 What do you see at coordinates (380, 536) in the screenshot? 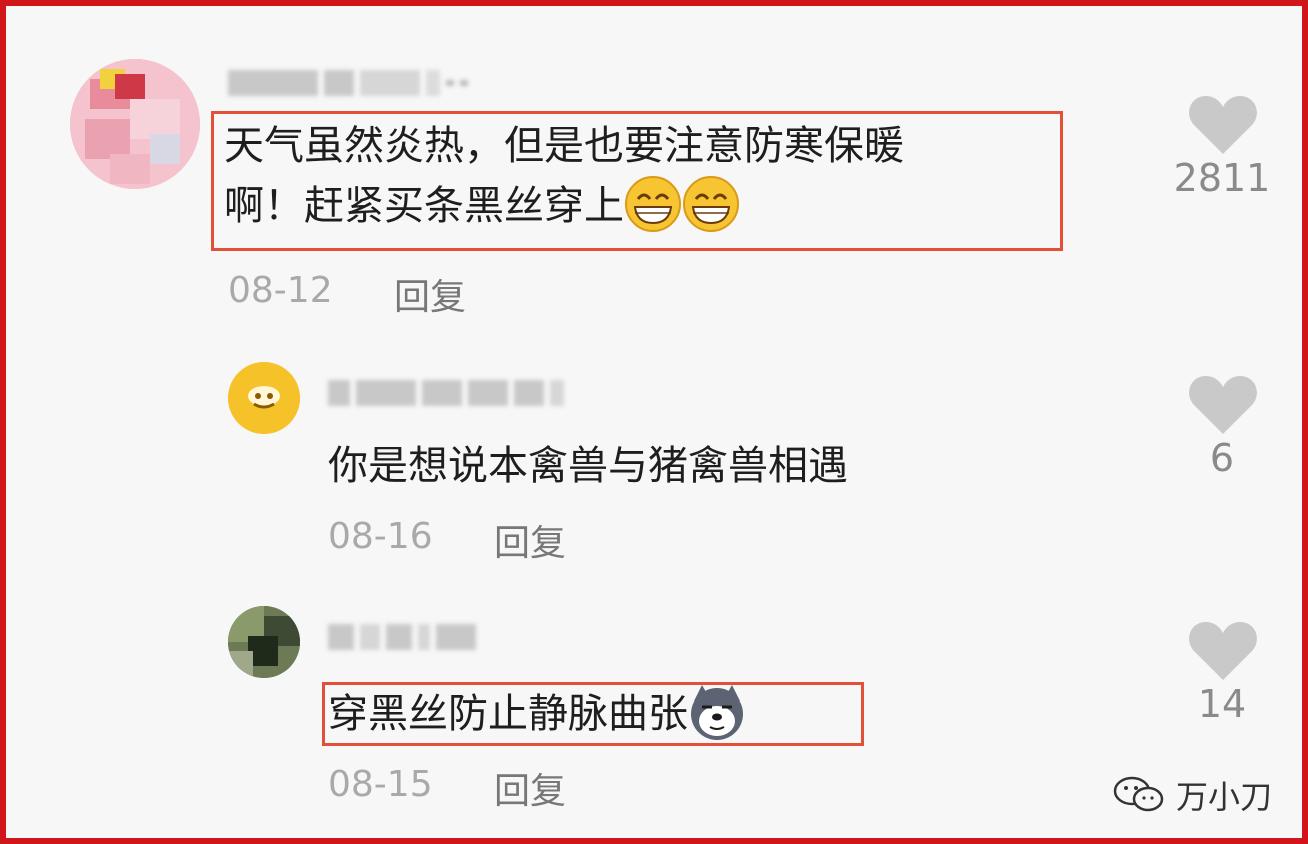
I see `comment-date: 08-16` at bounding box center [380, 536].